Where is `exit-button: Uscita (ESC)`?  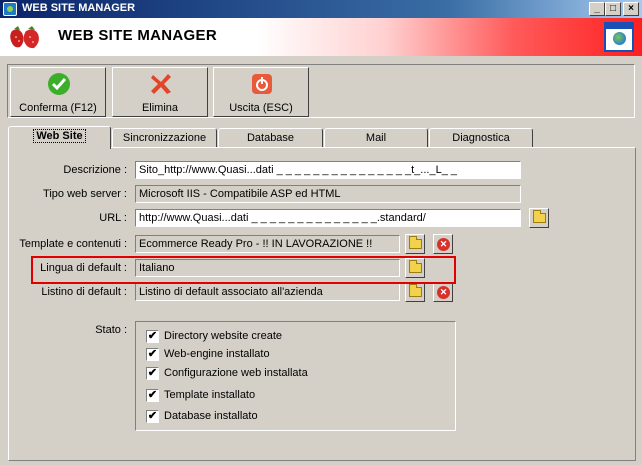
exit-button: Uscita (ESC) is located at coordinates (261, 92).